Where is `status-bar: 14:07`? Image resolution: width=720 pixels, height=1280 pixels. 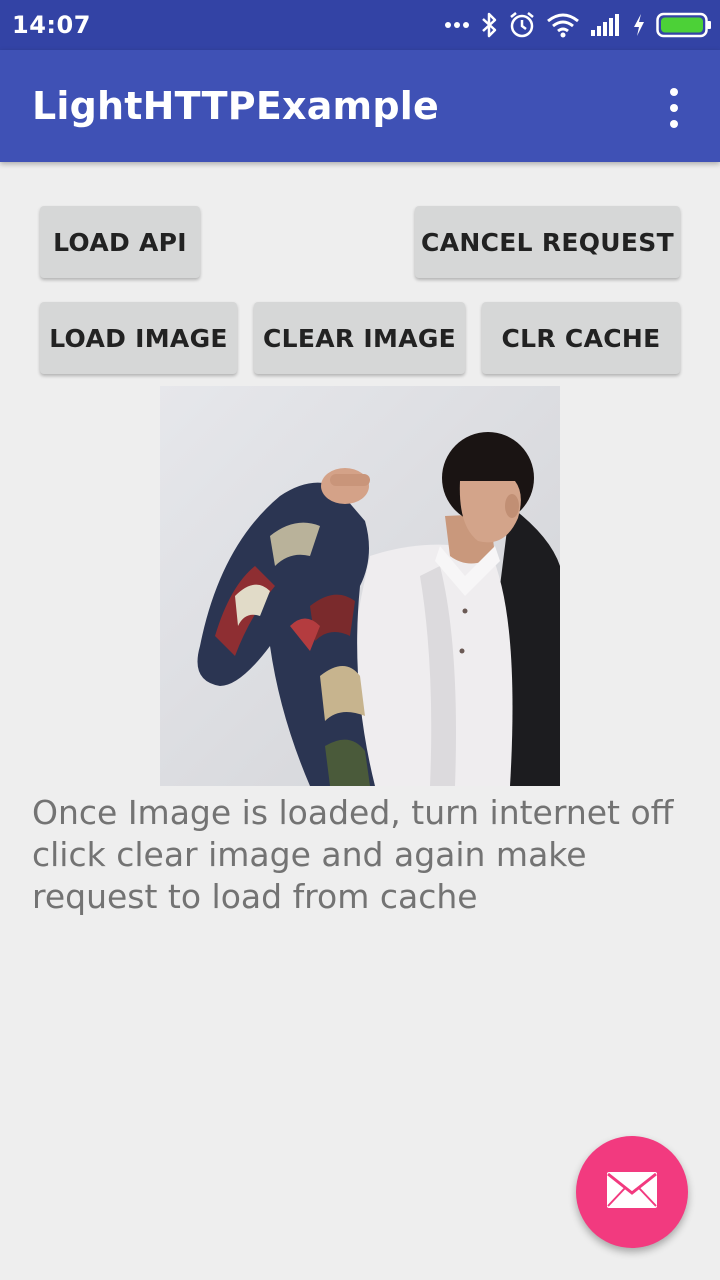 status-bar: 14:07 is located at coordinates (360, 25).